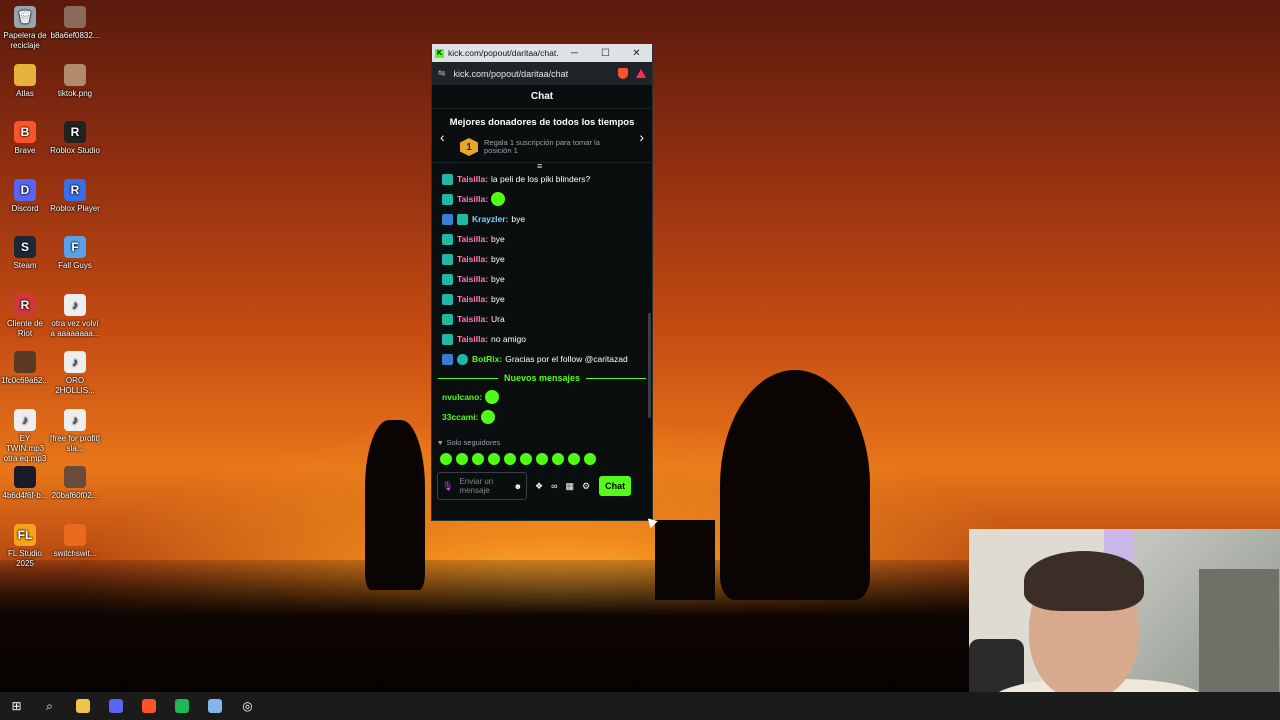 This screenshot has width=1280, height=720. I want to click on chat-message: 33ccami:, so click(542, 417).